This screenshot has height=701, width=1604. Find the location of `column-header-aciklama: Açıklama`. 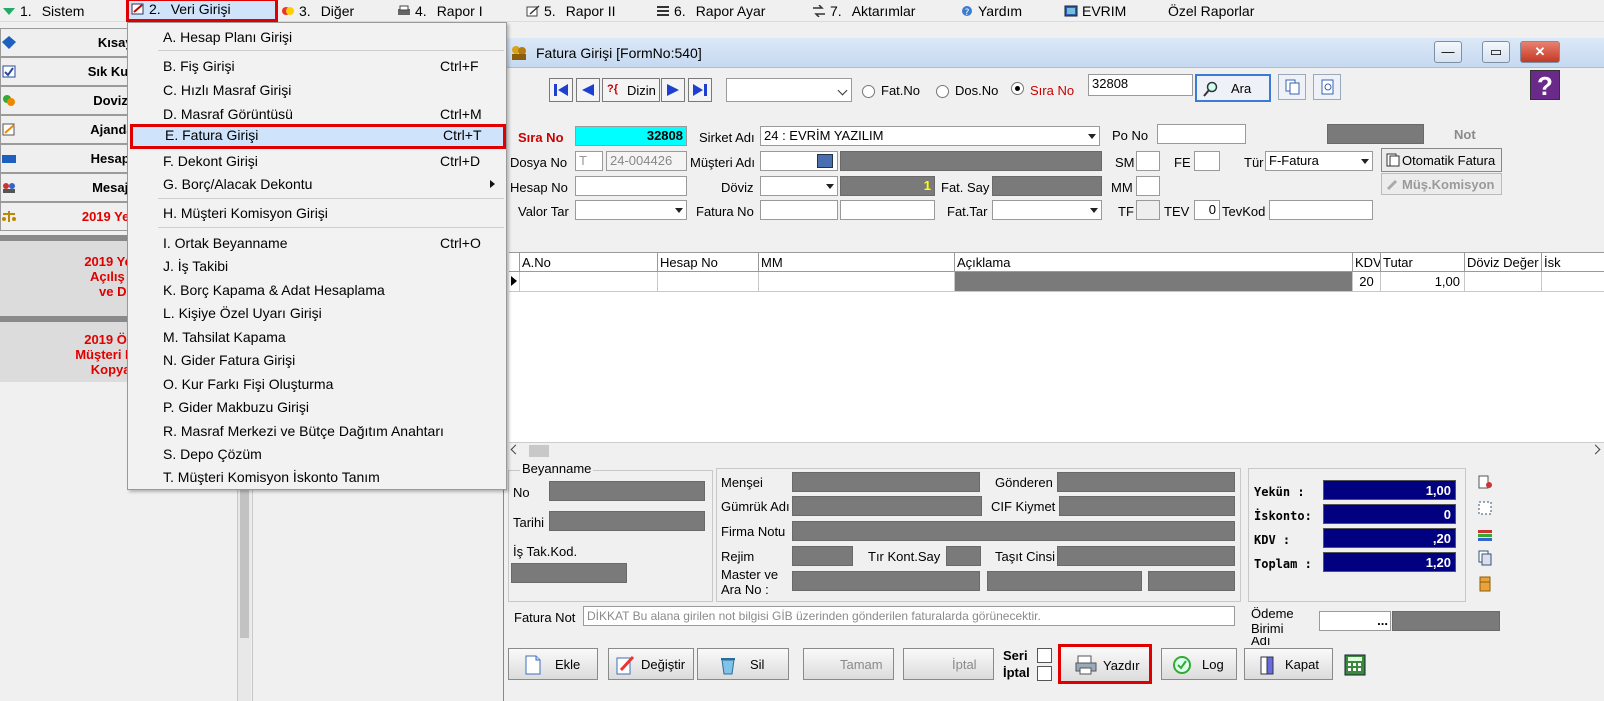

column-header-aciklama: Açıklama is located at coordinates (1154, 262).